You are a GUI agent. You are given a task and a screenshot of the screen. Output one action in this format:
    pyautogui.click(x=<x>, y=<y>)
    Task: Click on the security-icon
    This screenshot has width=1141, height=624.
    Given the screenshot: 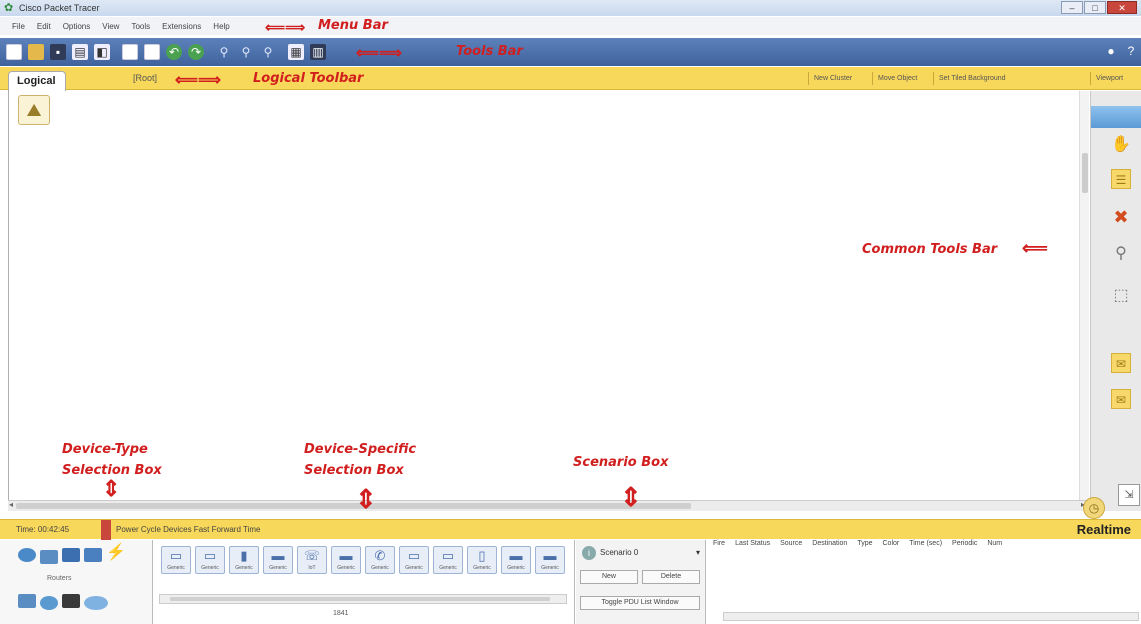 What is the action you would take?
    pyautogui.click(x=49, y=603)
    